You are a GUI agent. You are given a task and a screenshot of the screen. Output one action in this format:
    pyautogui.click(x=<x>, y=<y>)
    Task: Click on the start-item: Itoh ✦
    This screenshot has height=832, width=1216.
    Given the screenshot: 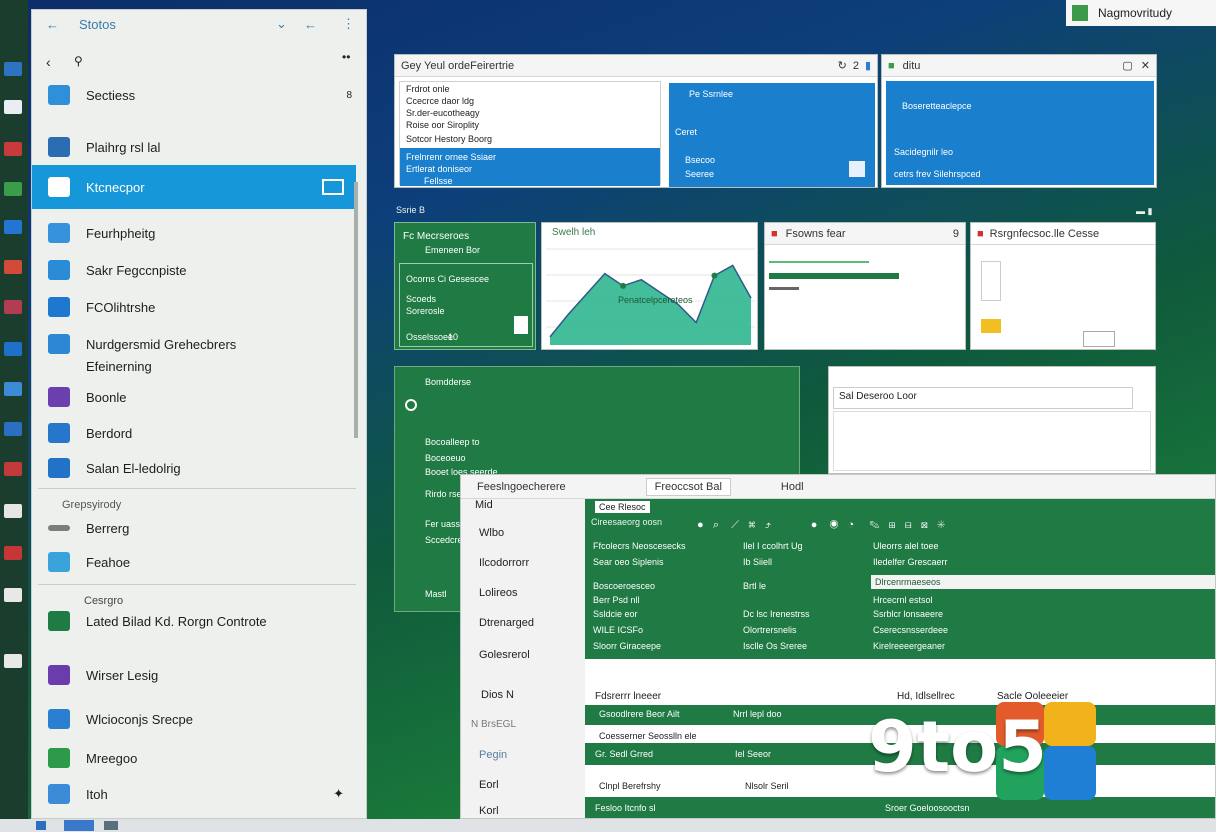 What is the action you would take?
    pyautogui.click(x=194, y=794)
    